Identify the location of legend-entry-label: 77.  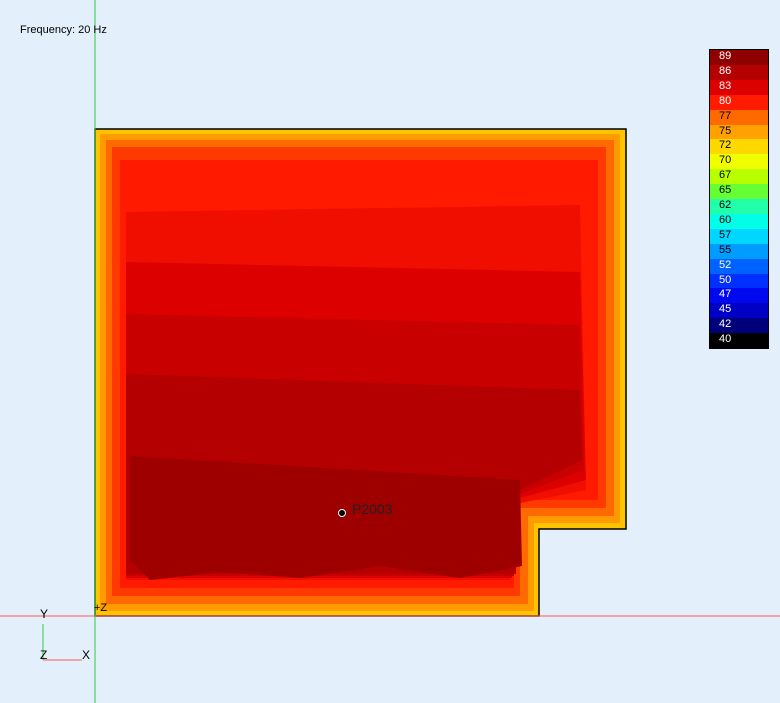
(725, 115).